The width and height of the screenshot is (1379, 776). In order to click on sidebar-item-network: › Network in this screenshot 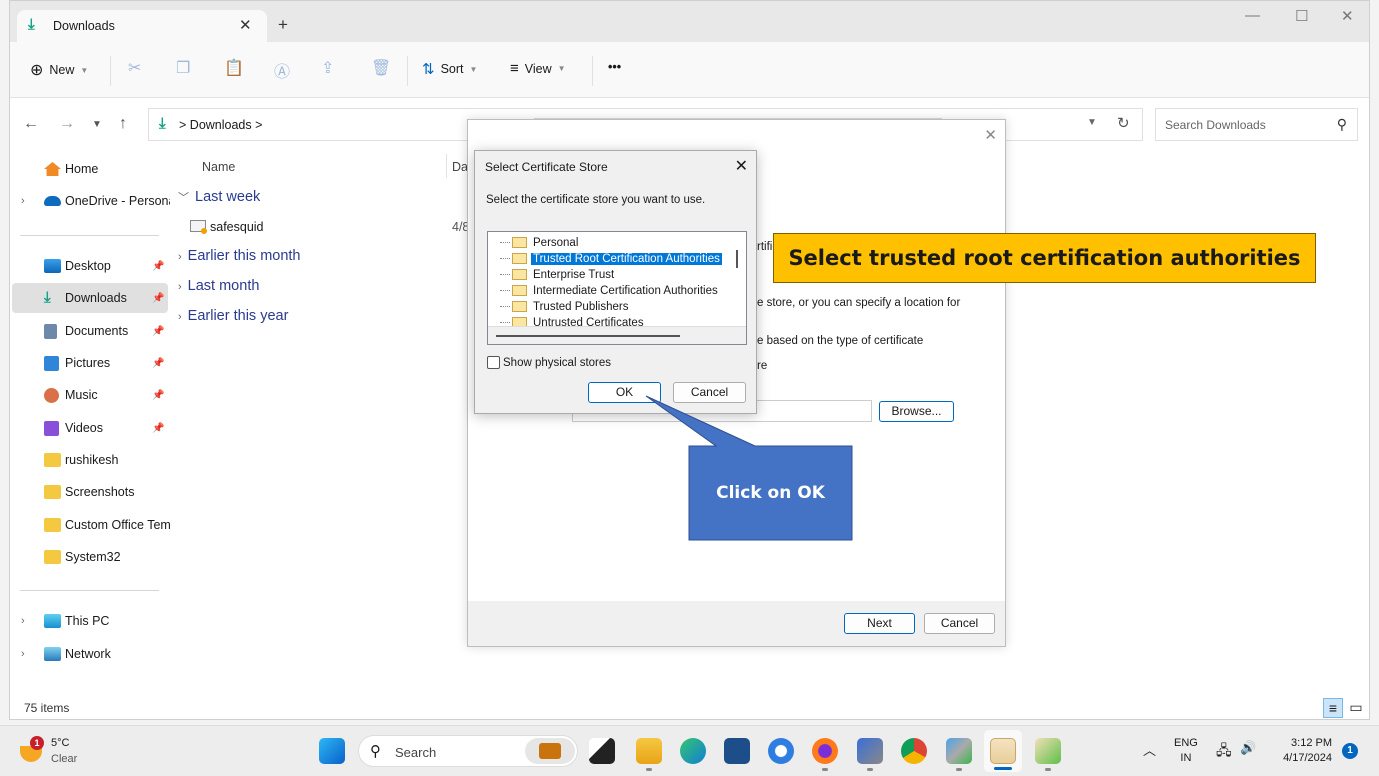, I will do `click(90, 654)`.